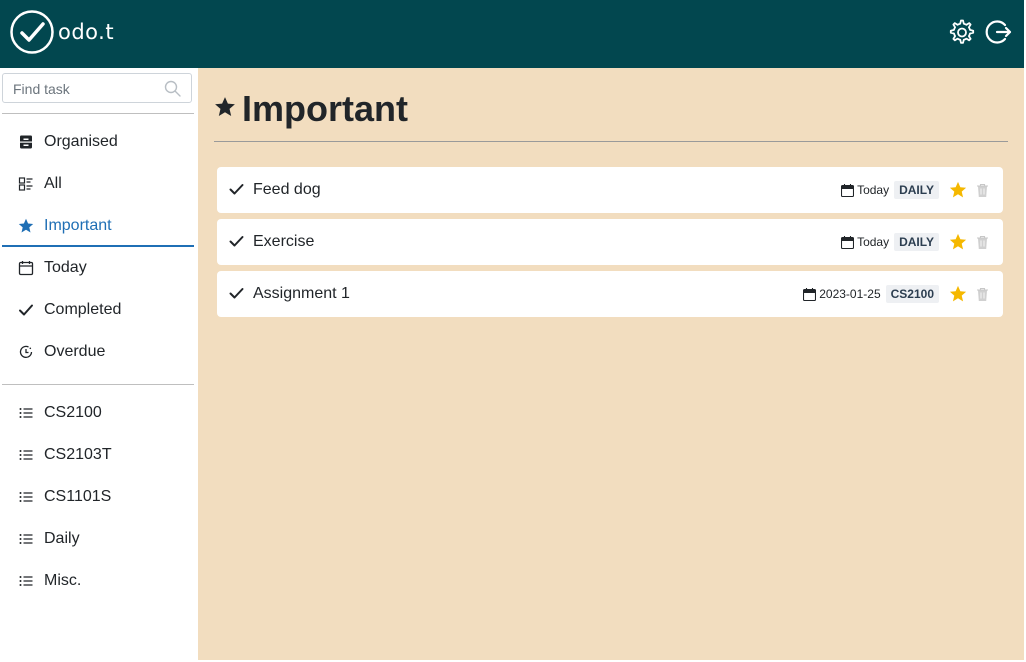  Describe the element at coordinates (912, 294) in the screenshot. I see `task-tag: CS2100` at that location.